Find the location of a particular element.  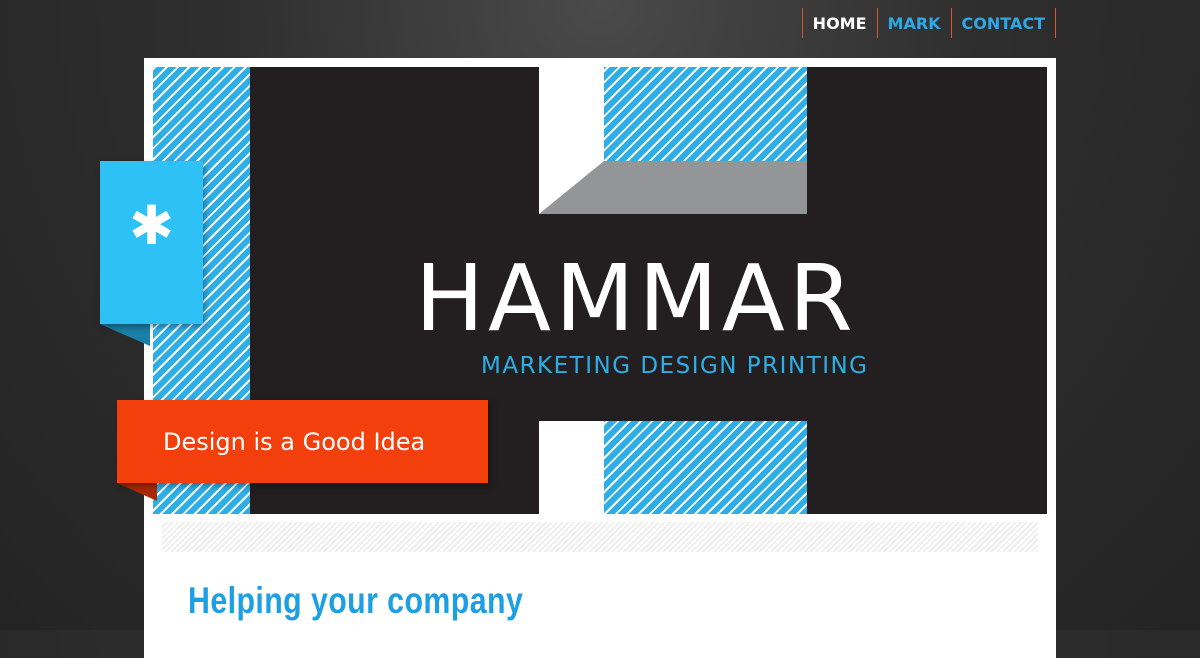

top-navigation: HOME MARK CONTACT is located at coordinates (928, 23).